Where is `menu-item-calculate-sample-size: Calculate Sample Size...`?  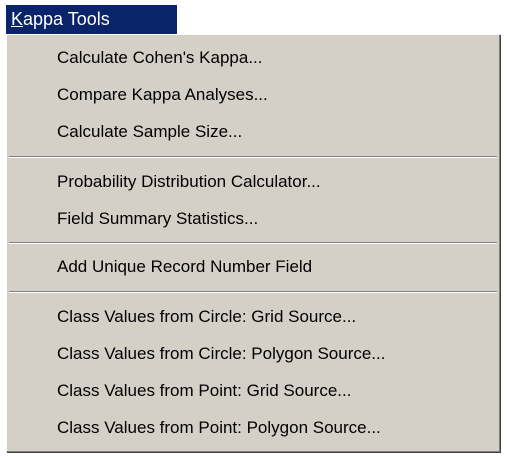
menu-item-calculate-sample-size: Calculate Sample Size... is located at coordinates (253, 132).